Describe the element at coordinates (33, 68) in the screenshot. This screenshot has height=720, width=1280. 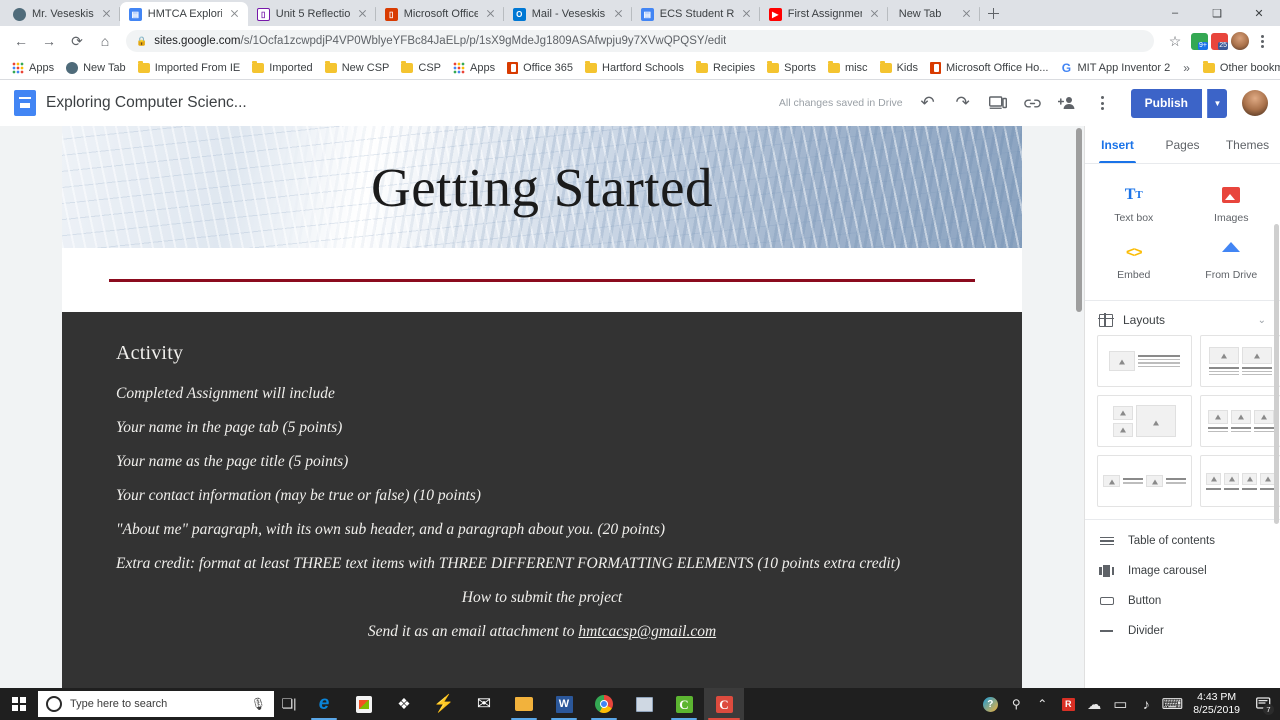
I see `bookmark-apps: Apps` at that location.